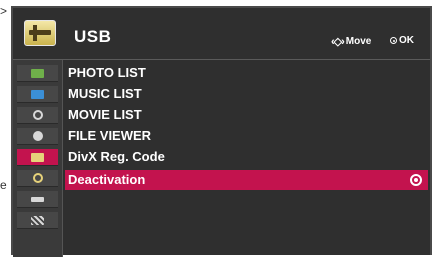 The width and height of the screenshot is (437, 257). I want to click on ok-button-icon, so click(393, 40).